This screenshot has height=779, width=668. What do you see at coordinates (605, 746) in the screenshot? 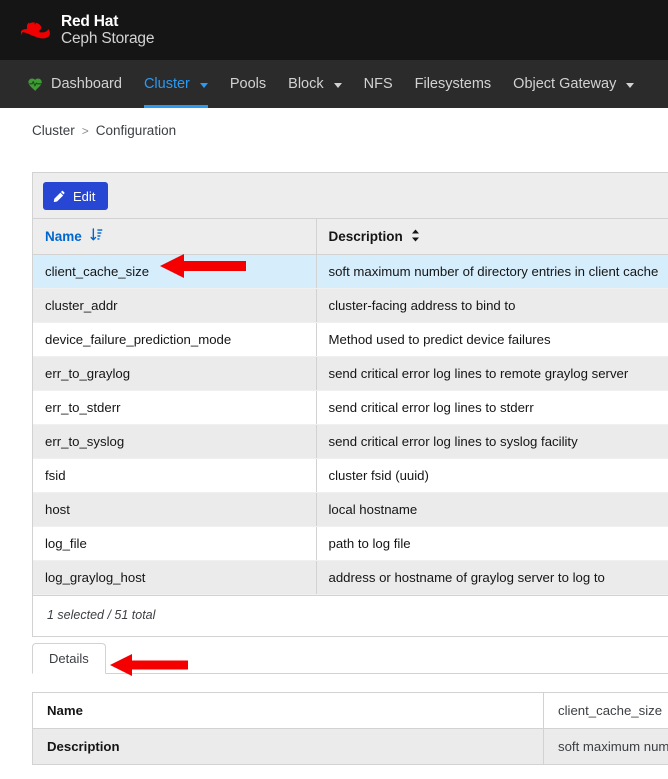
I see `details-value: soft maximum numb` at bounding box center [605, 746].